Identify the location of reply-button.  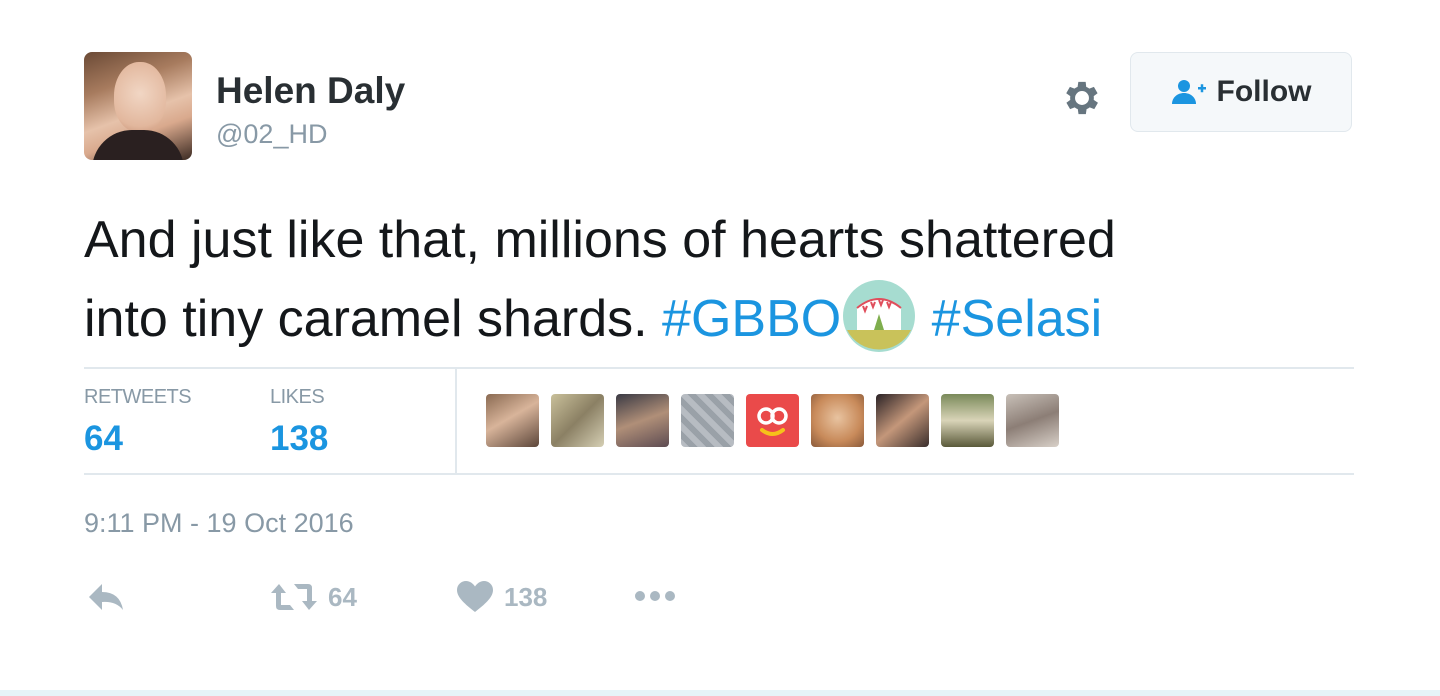
(106, 597).